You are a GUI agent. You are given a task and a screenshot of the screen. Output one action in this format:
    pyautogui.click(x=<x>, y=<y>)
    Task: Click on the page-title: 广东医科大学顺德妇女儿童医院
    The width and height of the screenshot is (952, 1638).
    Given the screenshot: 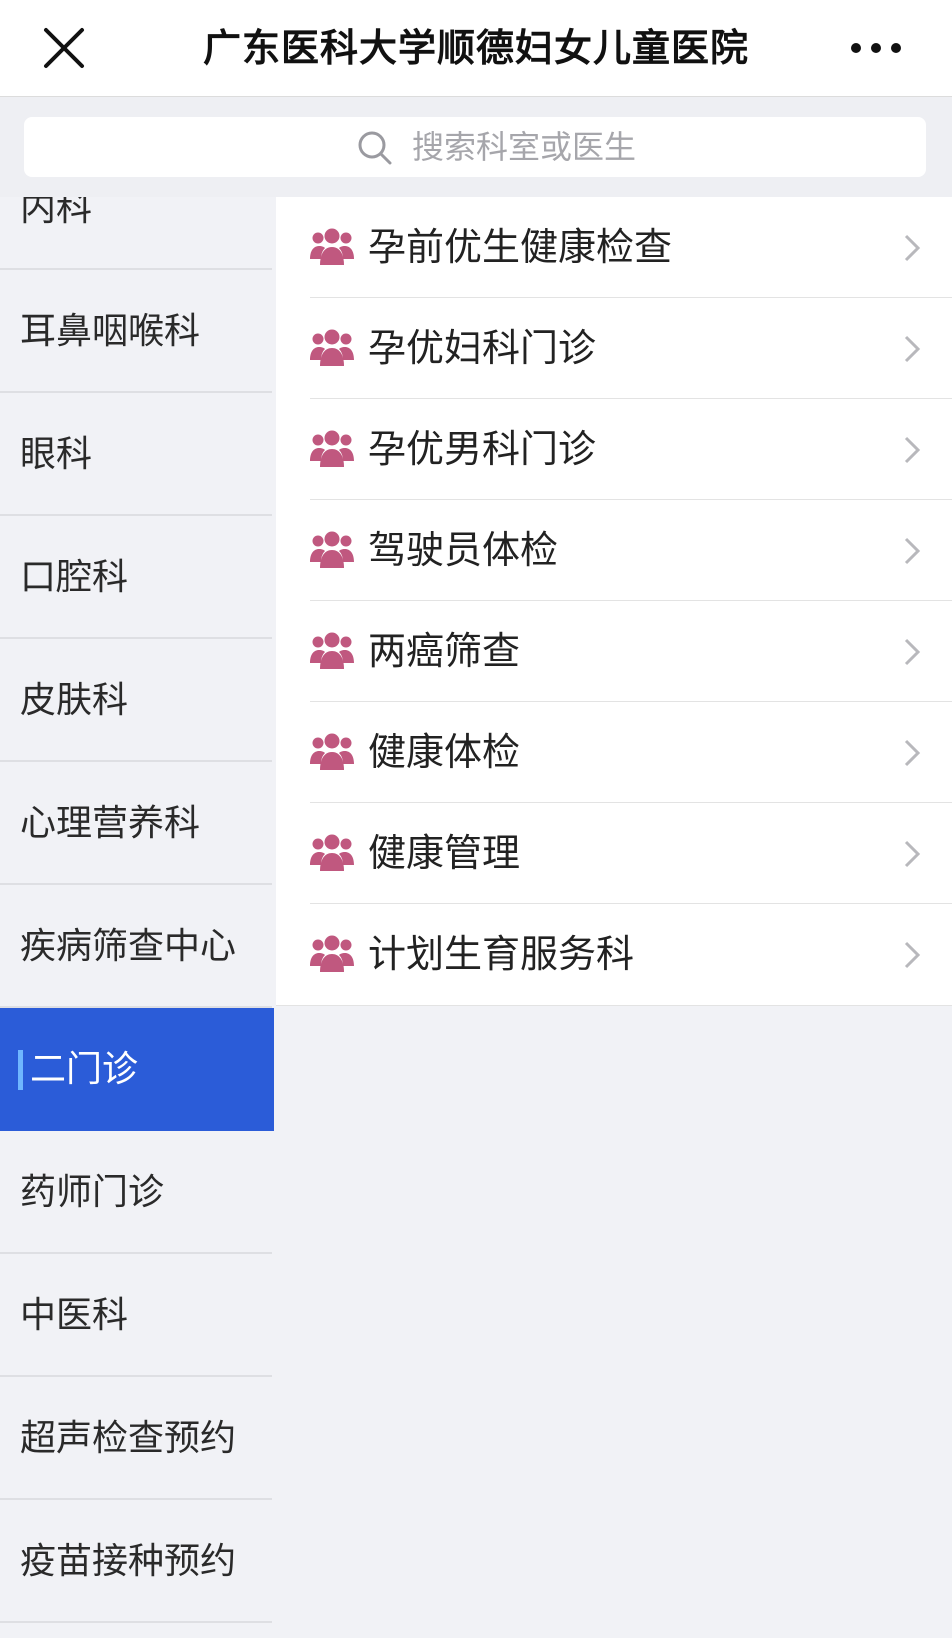 What is the action you would take?
    pyautogui.click(x=475, y=48)
    